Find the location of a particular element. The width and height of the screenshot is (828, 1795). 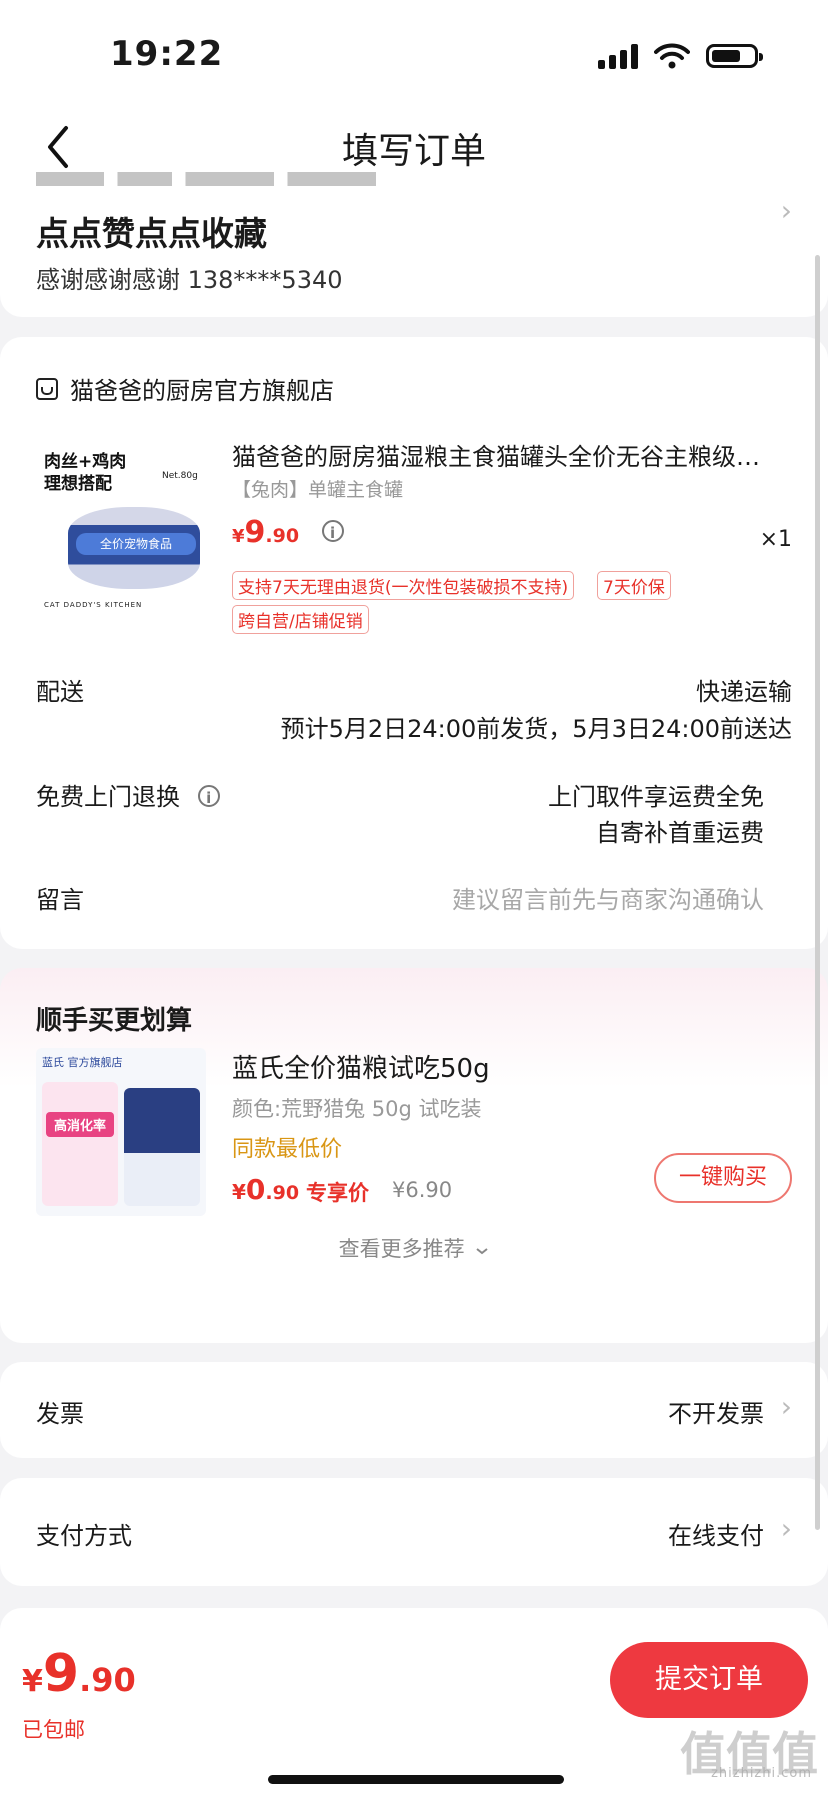

message-label: 留言 is located at coordinates (60, 900).